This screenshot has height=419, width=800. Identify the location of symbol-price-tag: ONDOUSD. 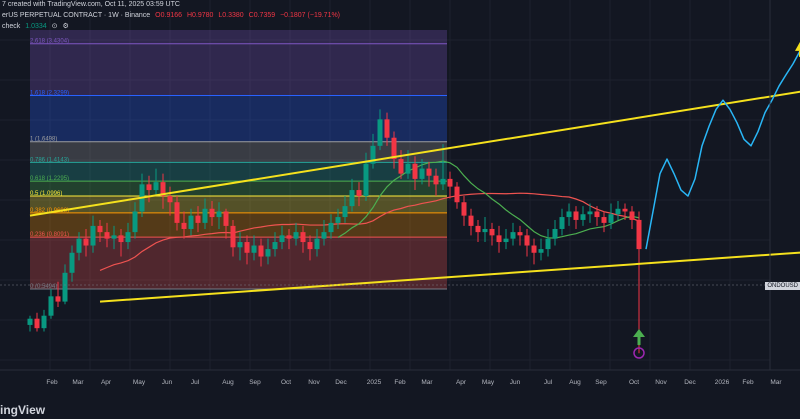
(782, 286).